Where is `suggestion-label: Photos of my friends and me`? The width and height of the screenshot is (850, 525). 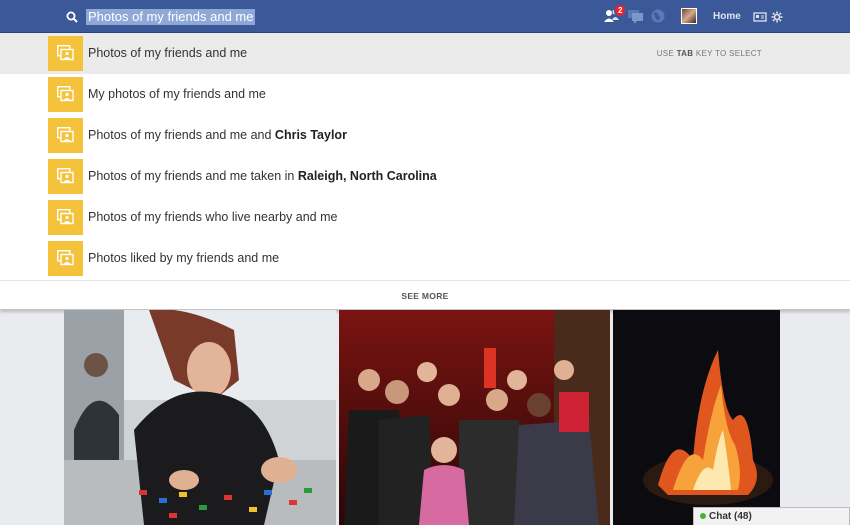 suggestion-label: Photos of my friends and me is located at coordinates (168, 53).